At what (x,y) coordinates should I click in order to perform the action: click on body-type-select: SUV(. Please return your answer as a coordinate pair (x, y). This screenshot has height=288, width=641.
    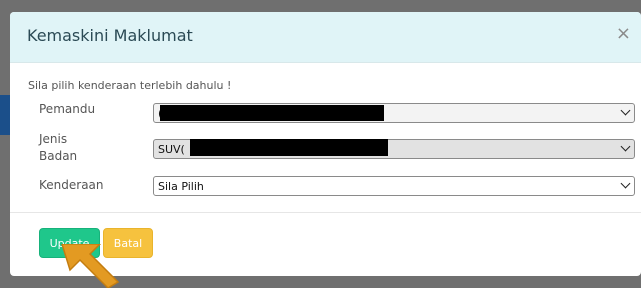
    Looking at the image, I should click on (394, 149).